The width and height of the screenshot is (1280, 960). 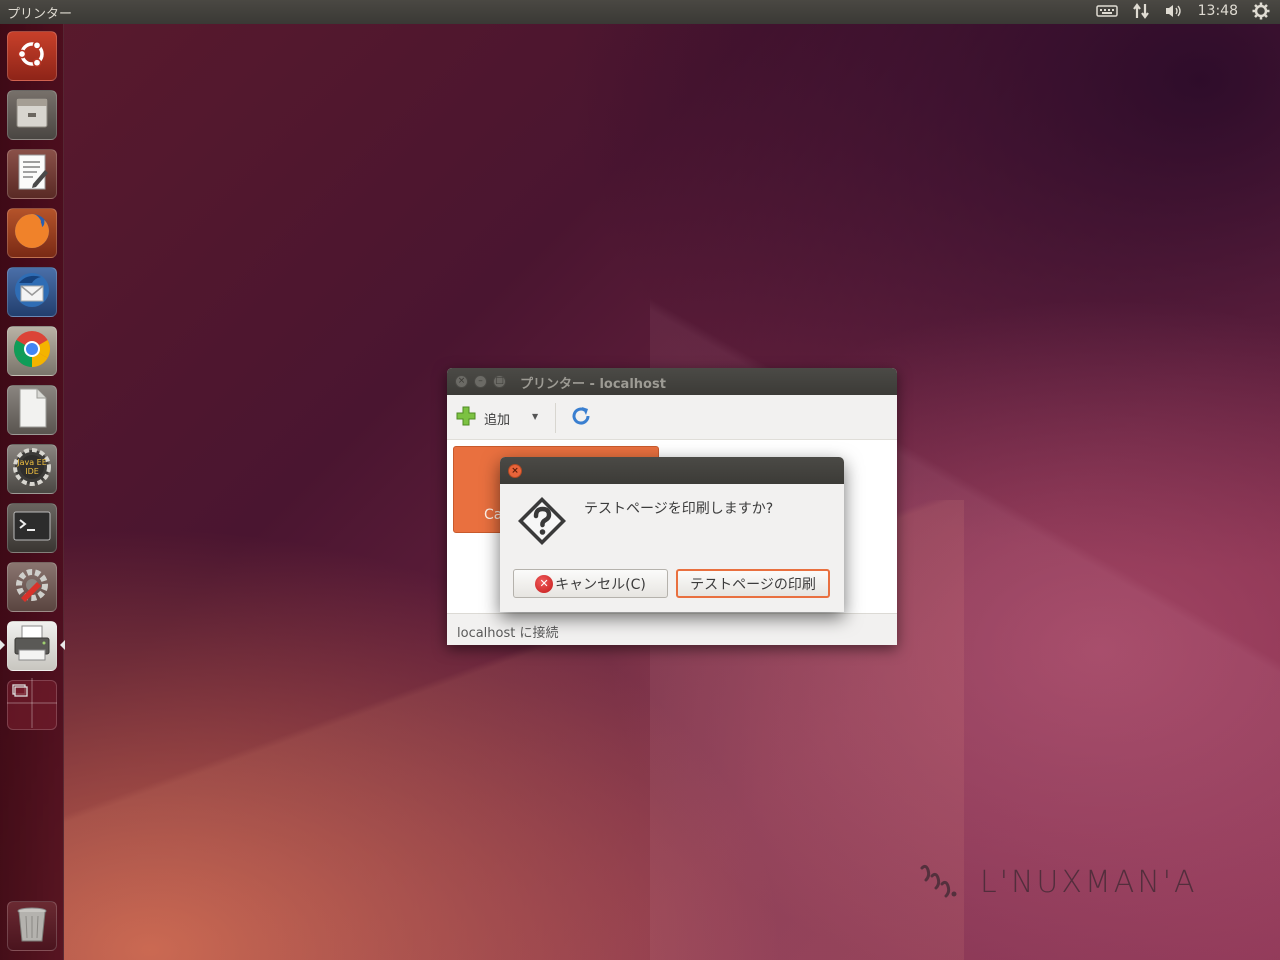 I want to click on launcher-item-firefox, so click(x=32, y=233).